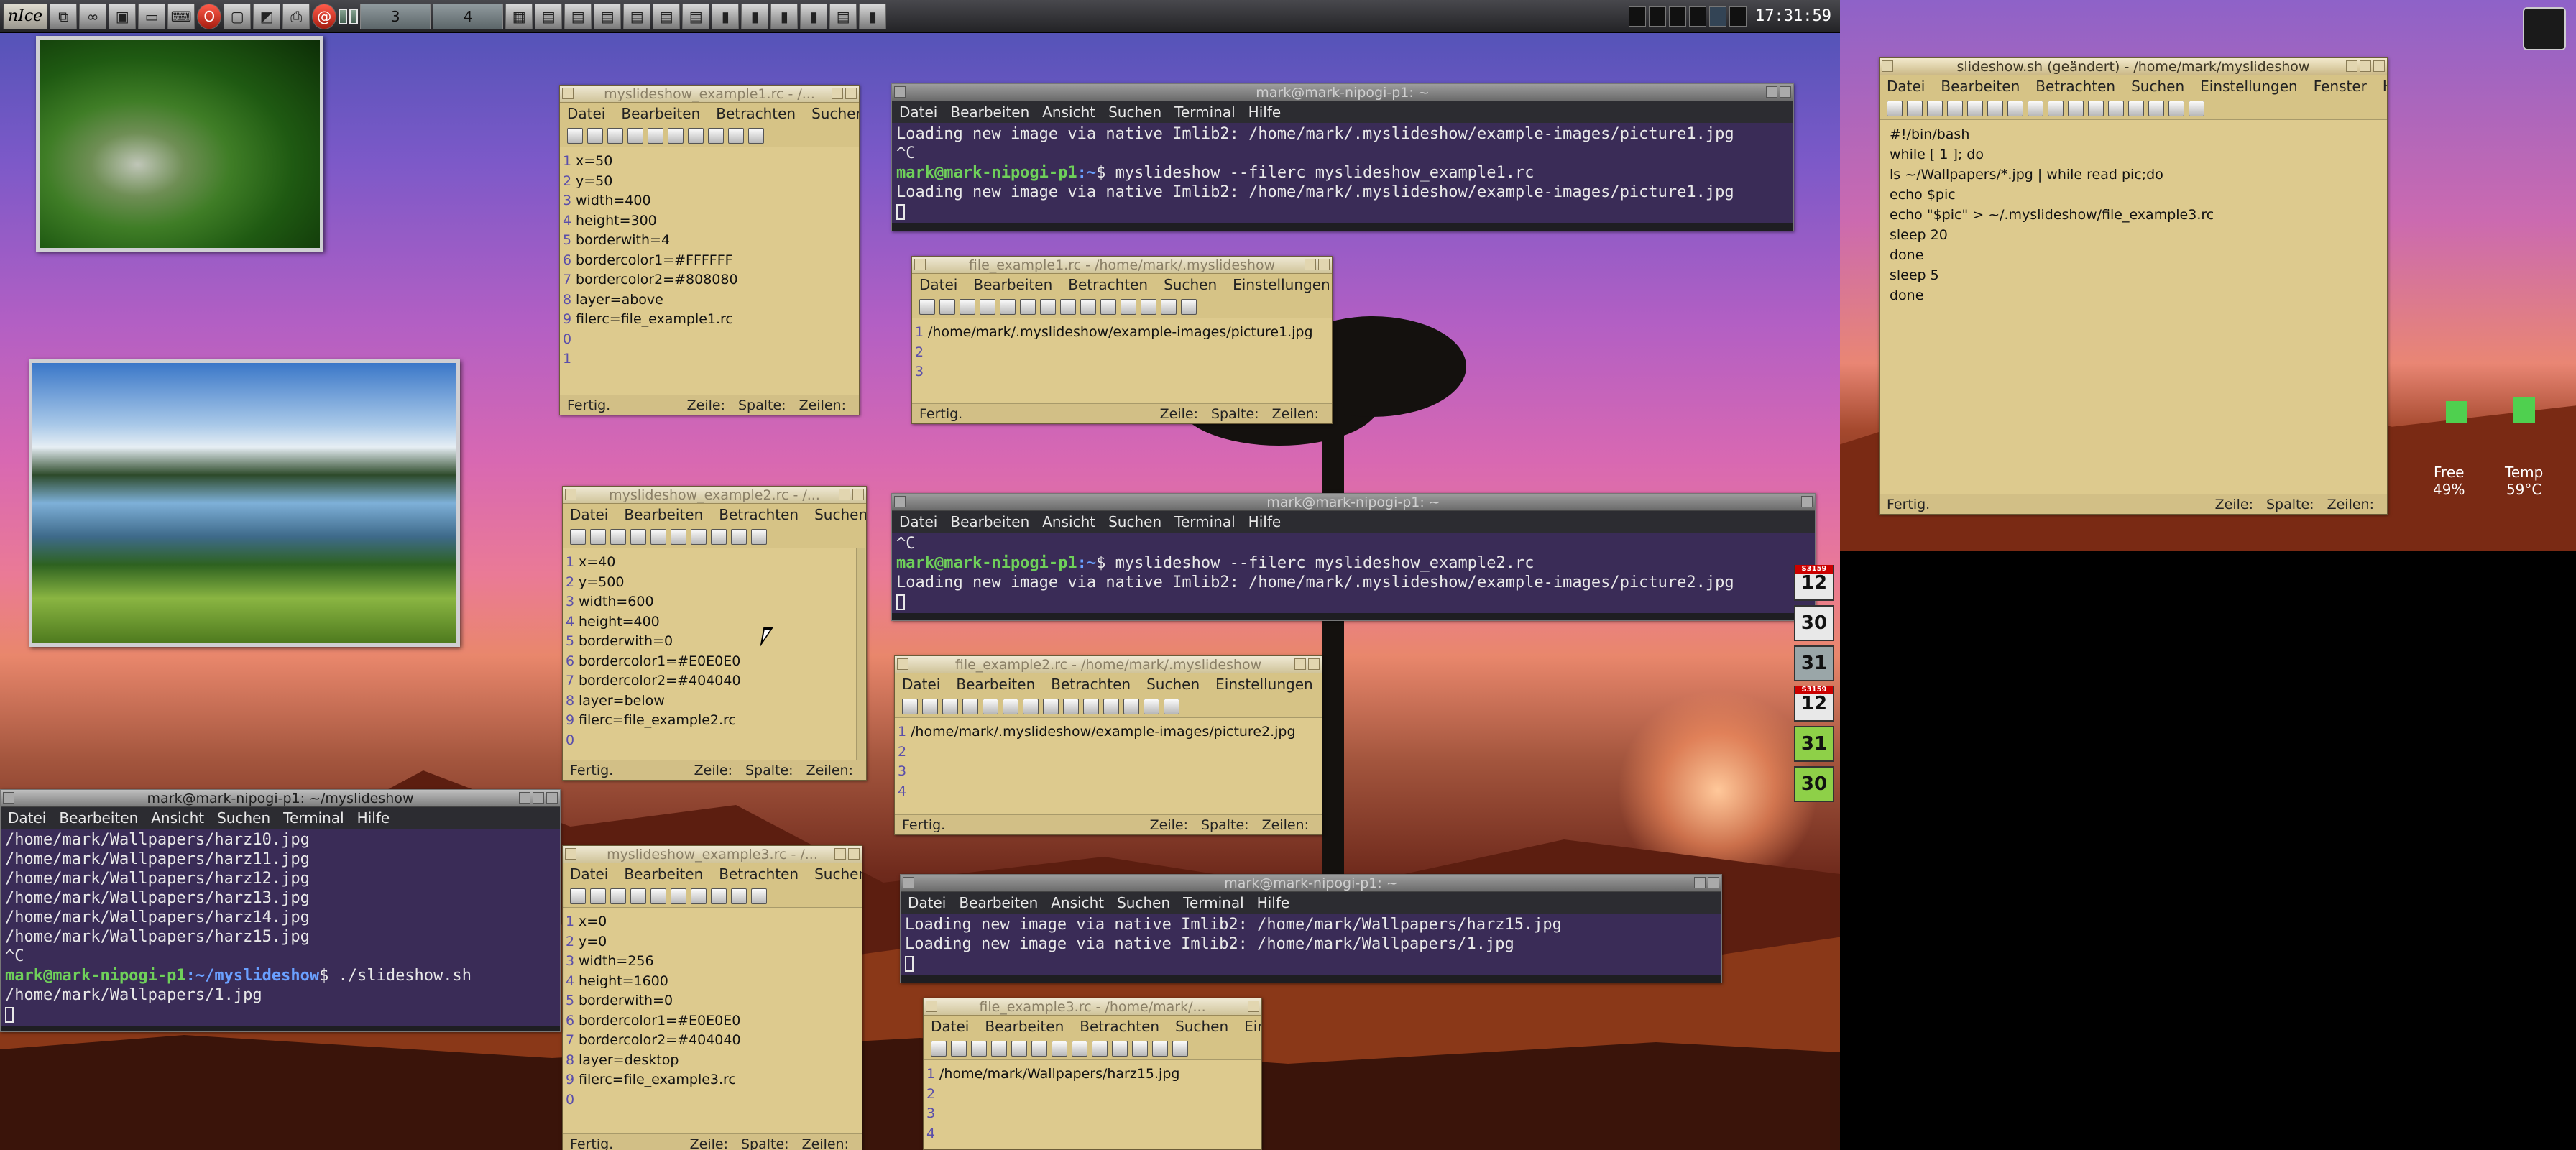 The width and height of the screenshot is (2576, 1150). I want to click on laptop-icon: ⌨, so click(181, 16).